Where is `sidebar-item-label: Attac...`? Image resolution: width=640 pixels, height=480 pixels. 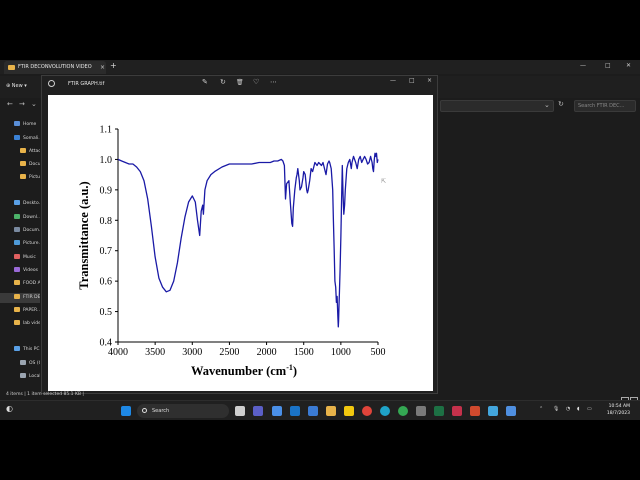
sidebar-item-label: Attac... is located at coordinates (34, 151).